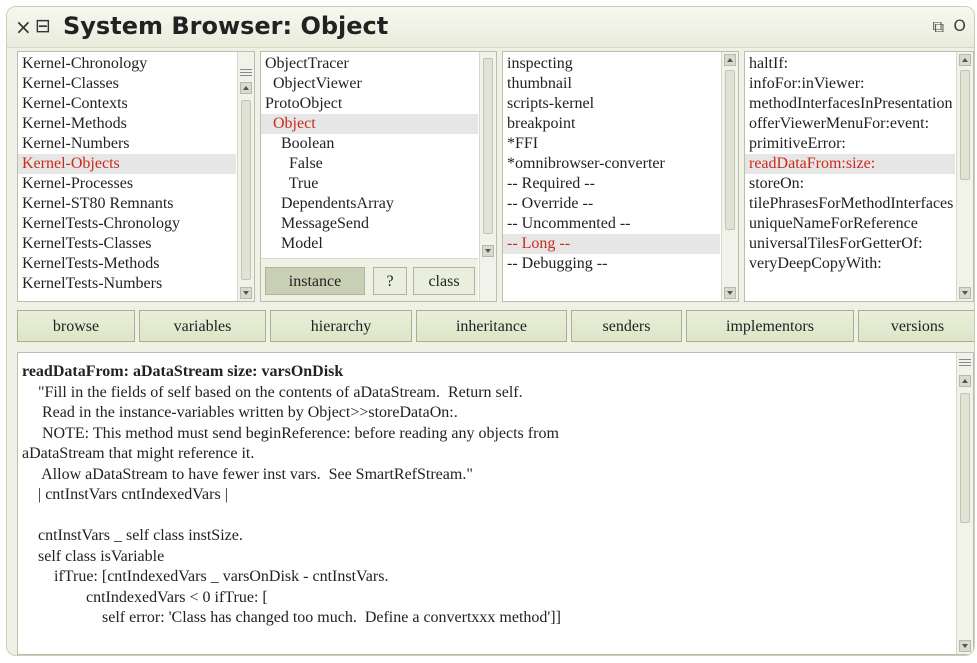 The width and height of the screenshot is (977, 663). What do you see at coordinates (611, 264) in the screenshot?
I see `protocol-item: -- Debugging --` at bounding box center [611, 264].